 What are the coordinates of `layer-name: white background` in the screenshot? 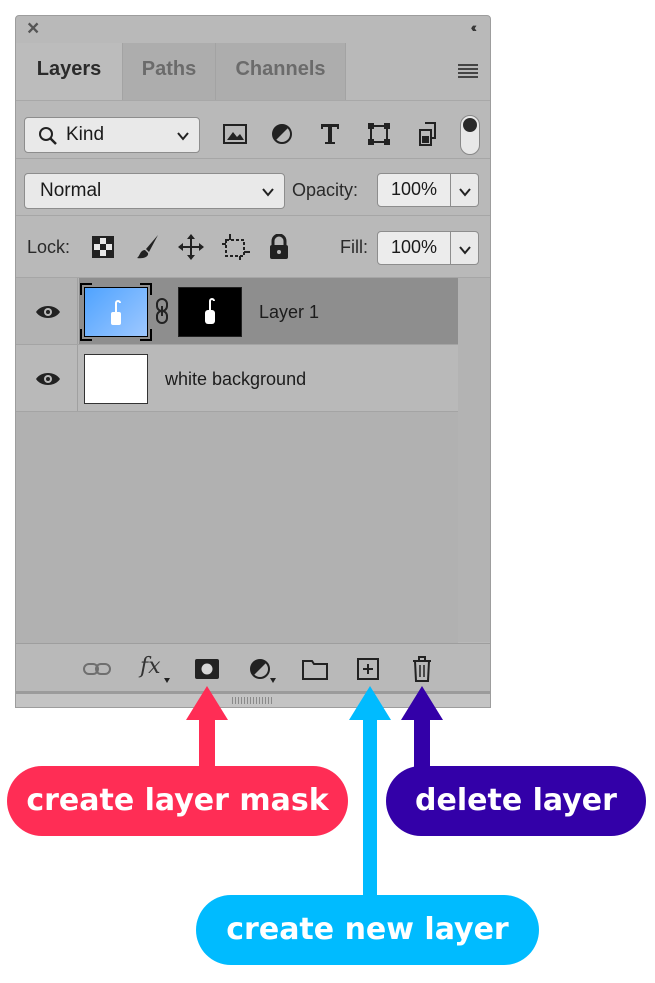 It's located at (235, 379).